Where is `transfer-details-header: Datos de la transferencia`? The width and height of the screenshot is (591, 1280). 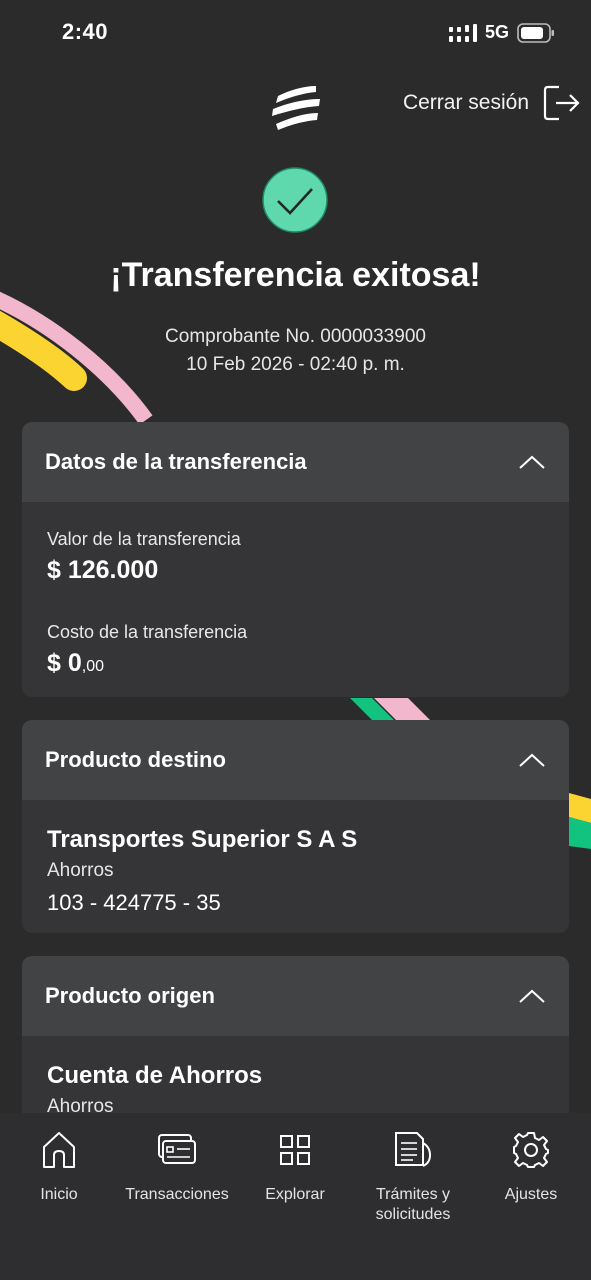 transfer-details-header: Datos de la transferencia is located at coordinates (295, 462).